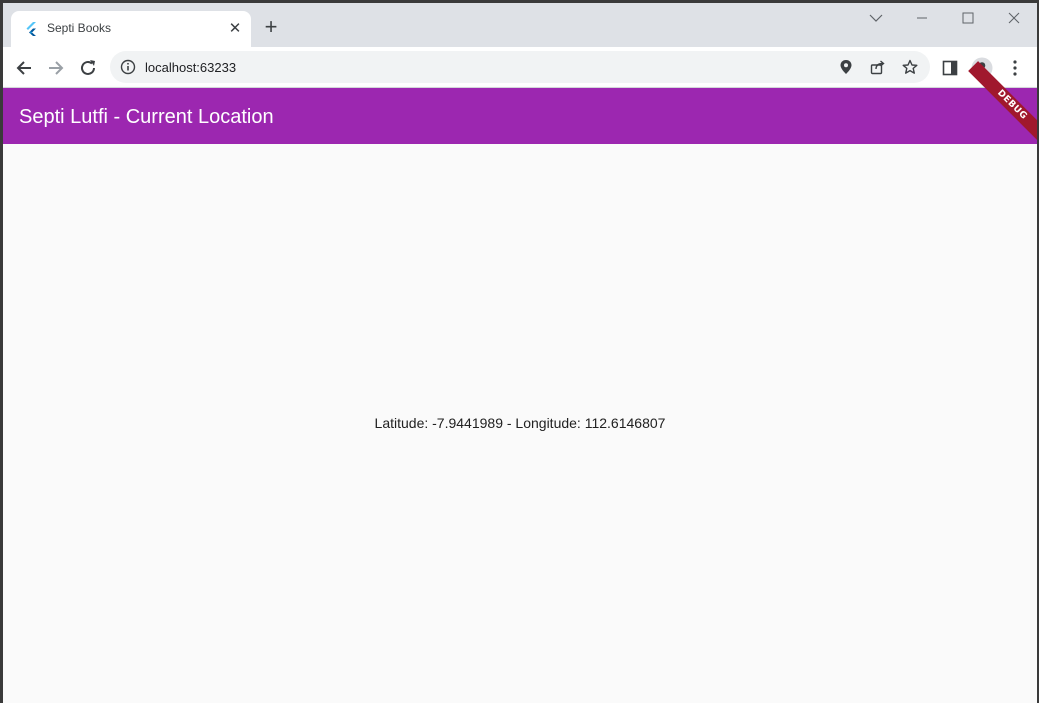 Image resolution: width=1039 pixels, height=703 pixels. I want to click on maximize-icon, so click(968, 18).